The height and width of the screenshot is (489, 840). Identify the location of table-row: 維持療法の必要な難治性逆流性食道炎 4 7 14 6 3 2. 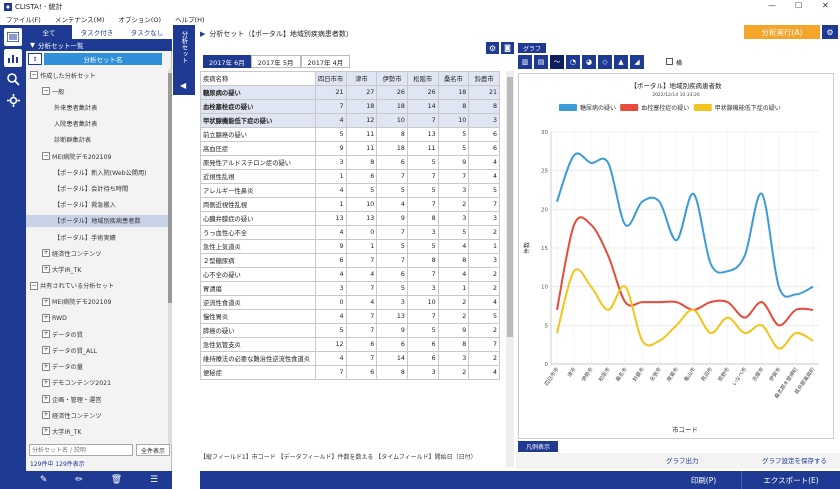
(350, 358).